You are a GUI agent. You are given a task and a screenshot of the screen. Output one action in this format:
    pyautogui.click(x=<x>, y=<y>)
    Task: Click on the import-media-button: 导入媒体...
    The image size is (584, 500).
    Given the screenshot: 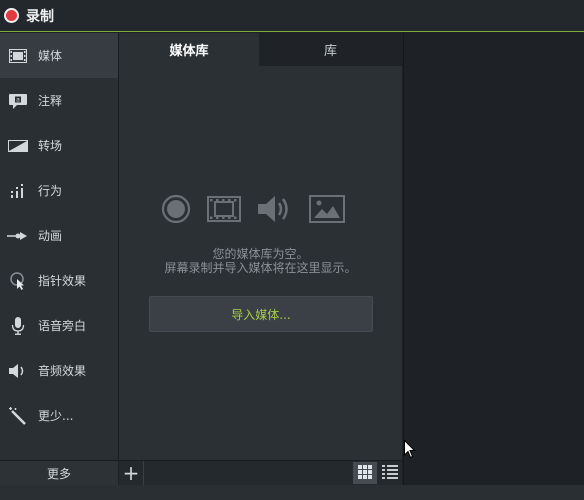 What is the action you would take?
    pyautogui.click(x=261, y=314)
    